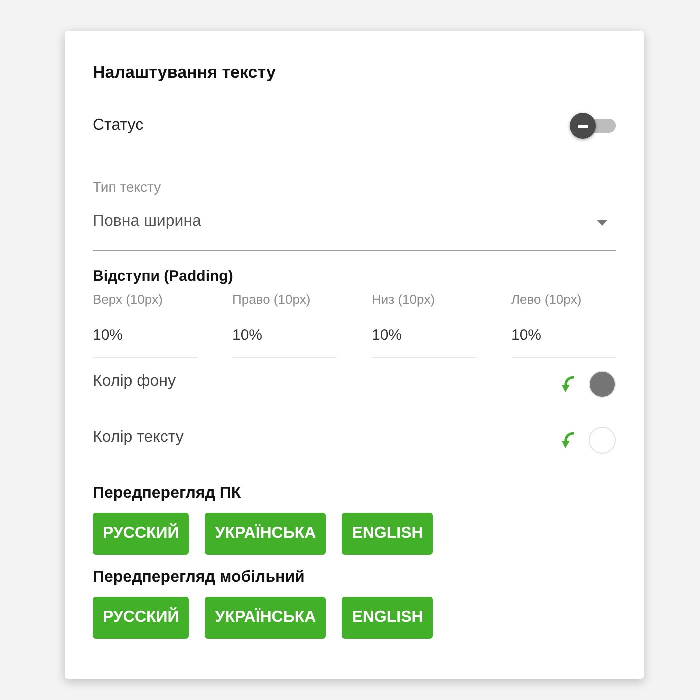 The width and height of the screenshot is (700, 700). I want to click on select-dropdown: Повна ширина, so click(354, 225).